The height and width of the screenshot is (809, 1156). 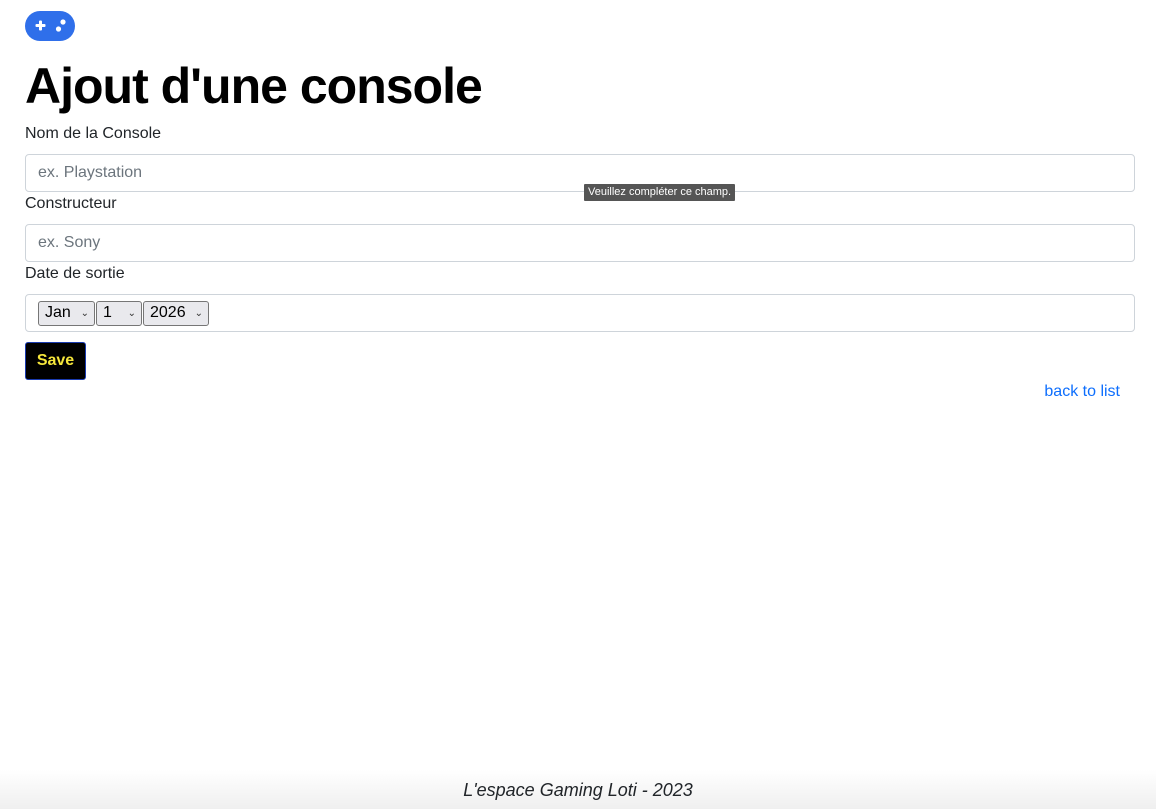 What do you see at coordinates (1082, 392) in the screenshot?
I see `back-to-list-link: back to list` at bounding box center [1082, 392].